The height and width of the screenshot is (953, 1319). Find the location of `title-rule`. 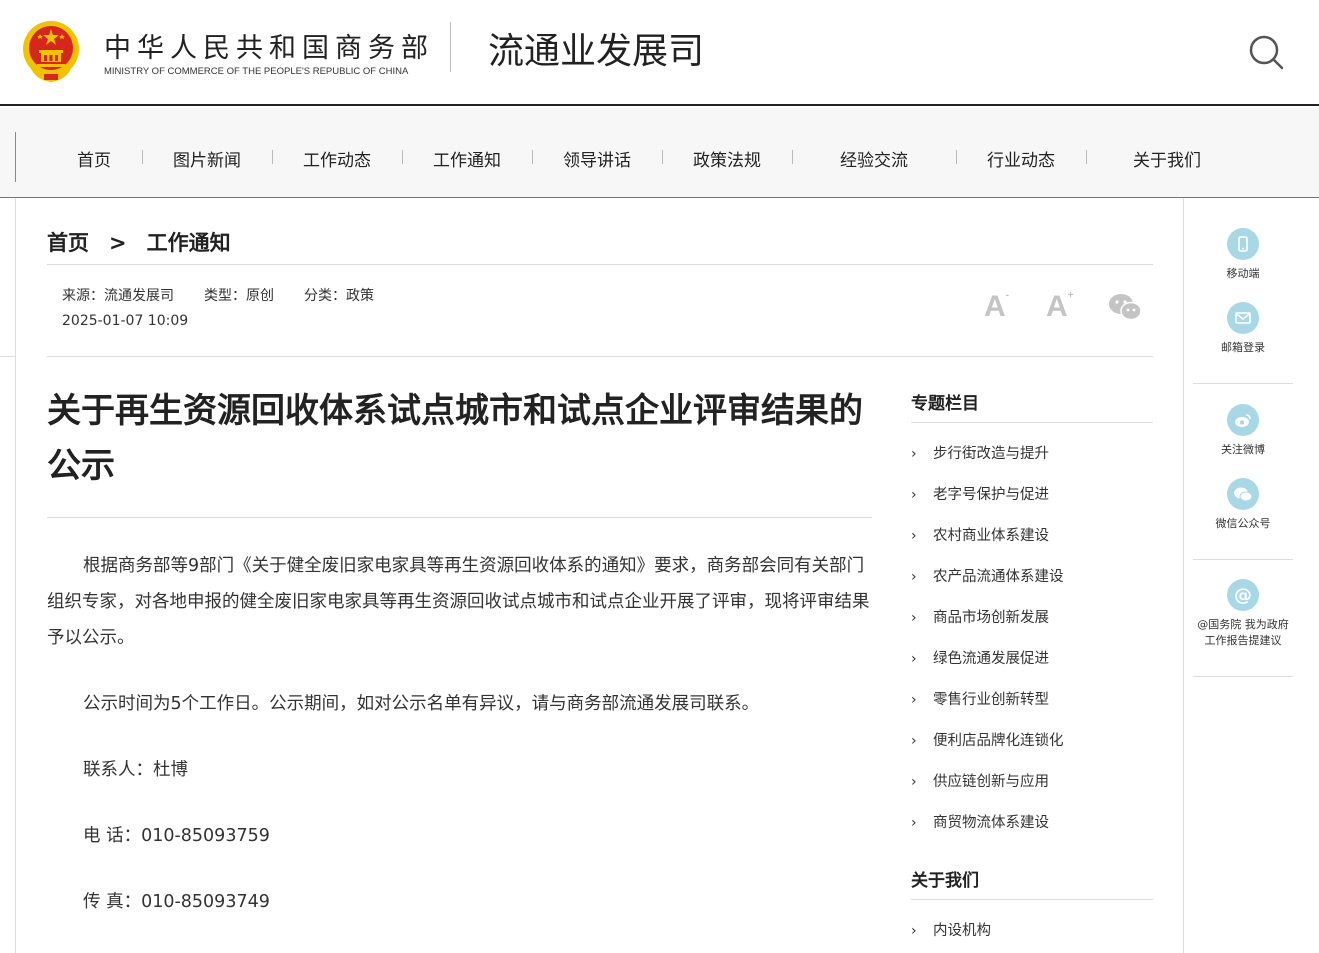

title-rule is located at coordinates (459, 517).